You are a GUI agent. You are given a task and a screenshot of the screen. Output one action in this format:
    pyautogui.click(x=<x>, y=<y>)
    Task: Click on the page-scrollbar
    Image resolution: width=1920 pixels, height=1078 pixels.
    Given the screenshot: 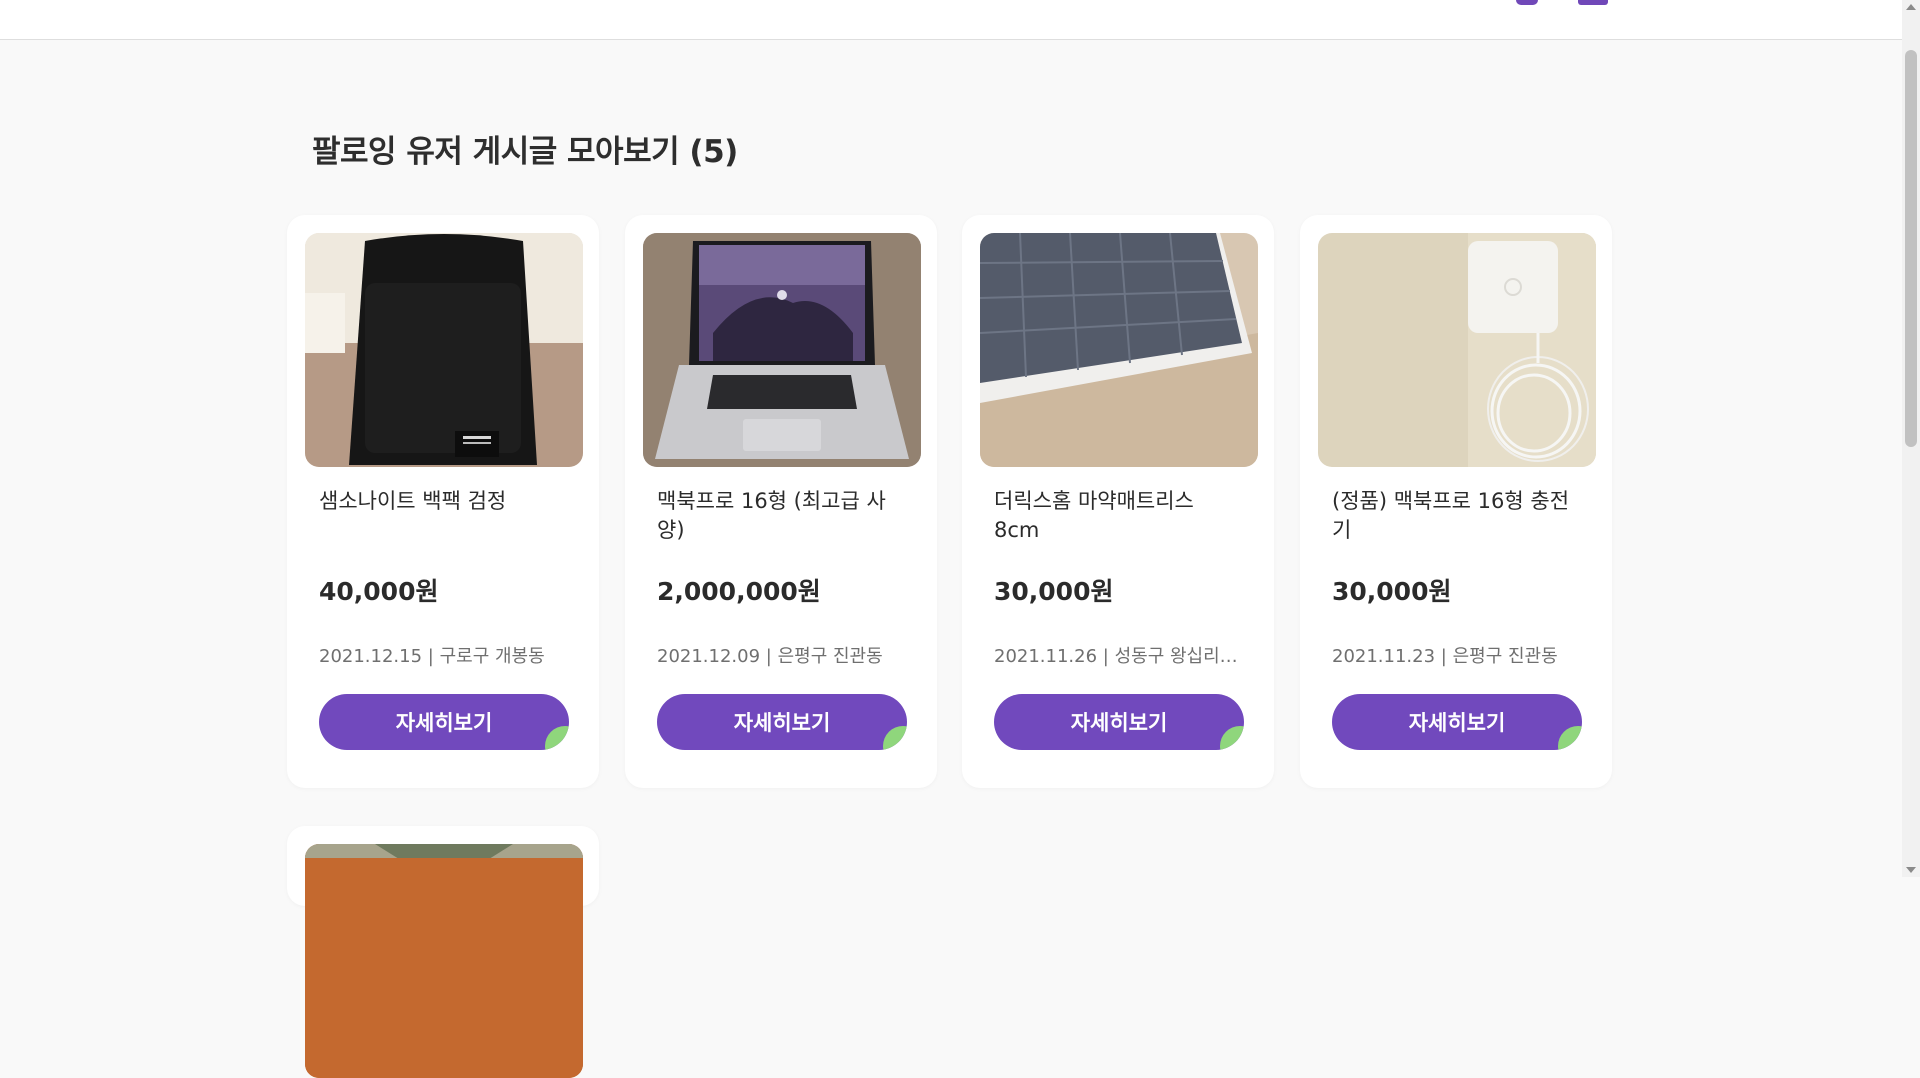 What is the action you would take?
    pyautogui.click(x=1911, y=438)
    